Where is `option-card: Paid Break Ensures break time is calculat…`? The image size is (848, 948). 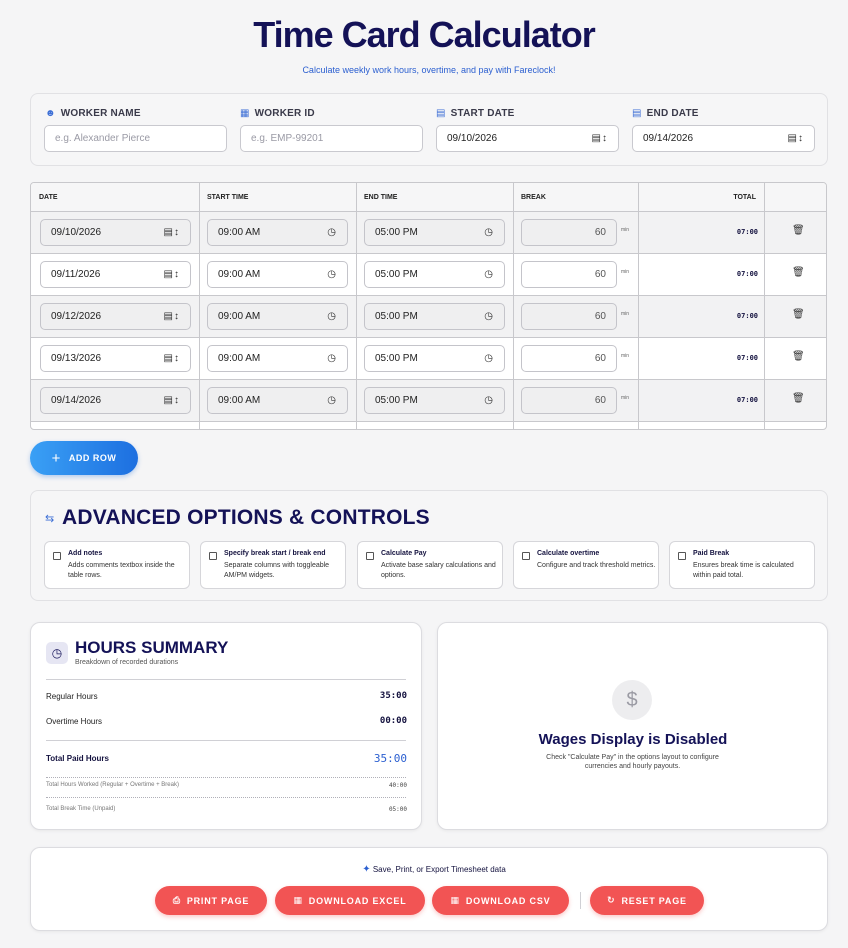 option-card: Paid Break Ensures break time is calculat… is located at coordinates (742, 565).